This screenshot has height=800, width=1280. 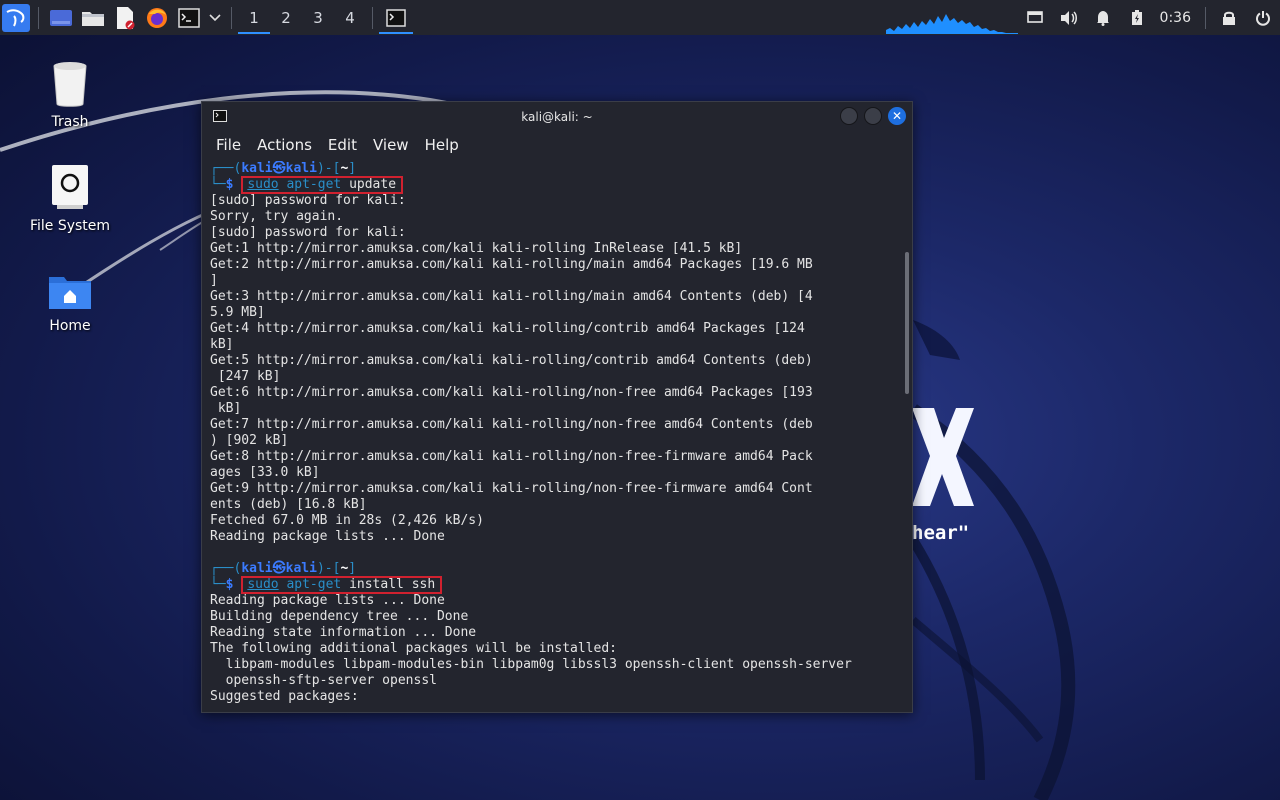 I want to click on scrollbar, so click(x=907, y=323).